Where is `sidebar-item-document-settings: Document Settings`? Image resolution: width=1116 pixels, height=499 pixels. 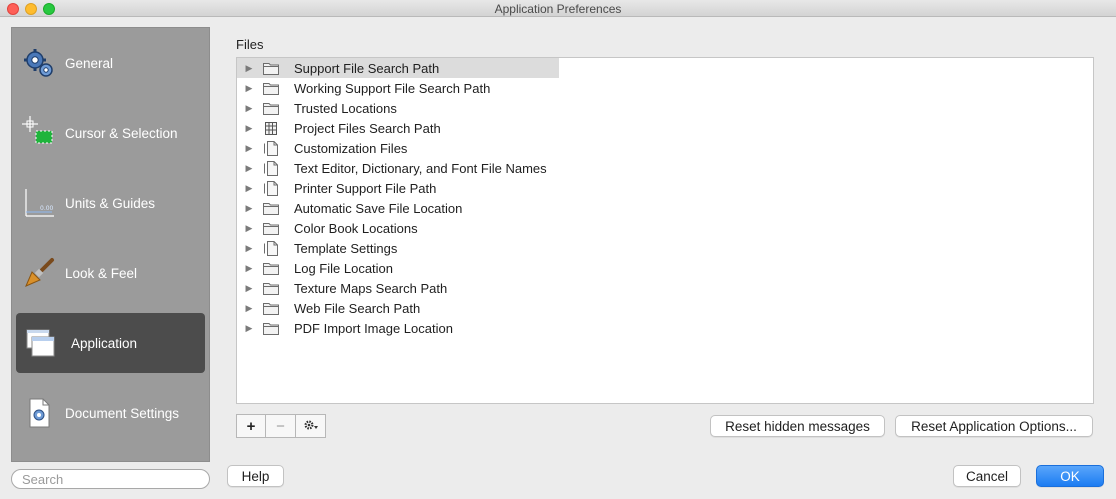
sidebar-item-document-settings: Document Settings is located at coordinates (110, 413).